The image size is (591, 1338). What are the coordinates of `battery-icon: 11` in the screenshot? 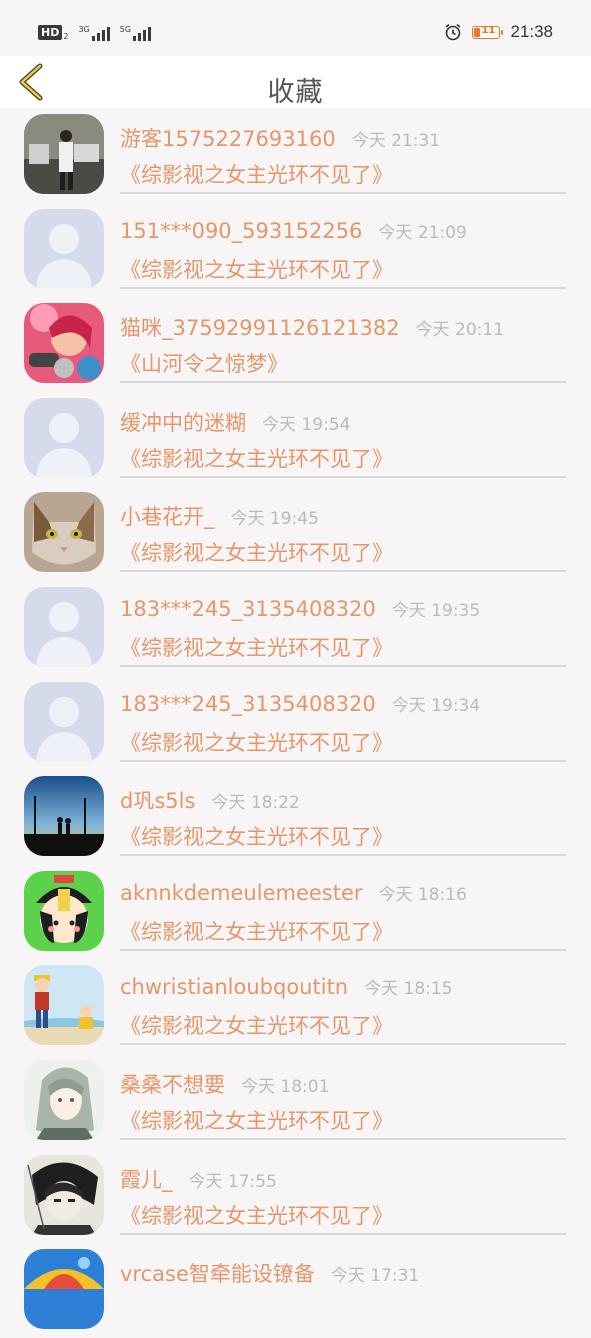 It's located at (488, 31).